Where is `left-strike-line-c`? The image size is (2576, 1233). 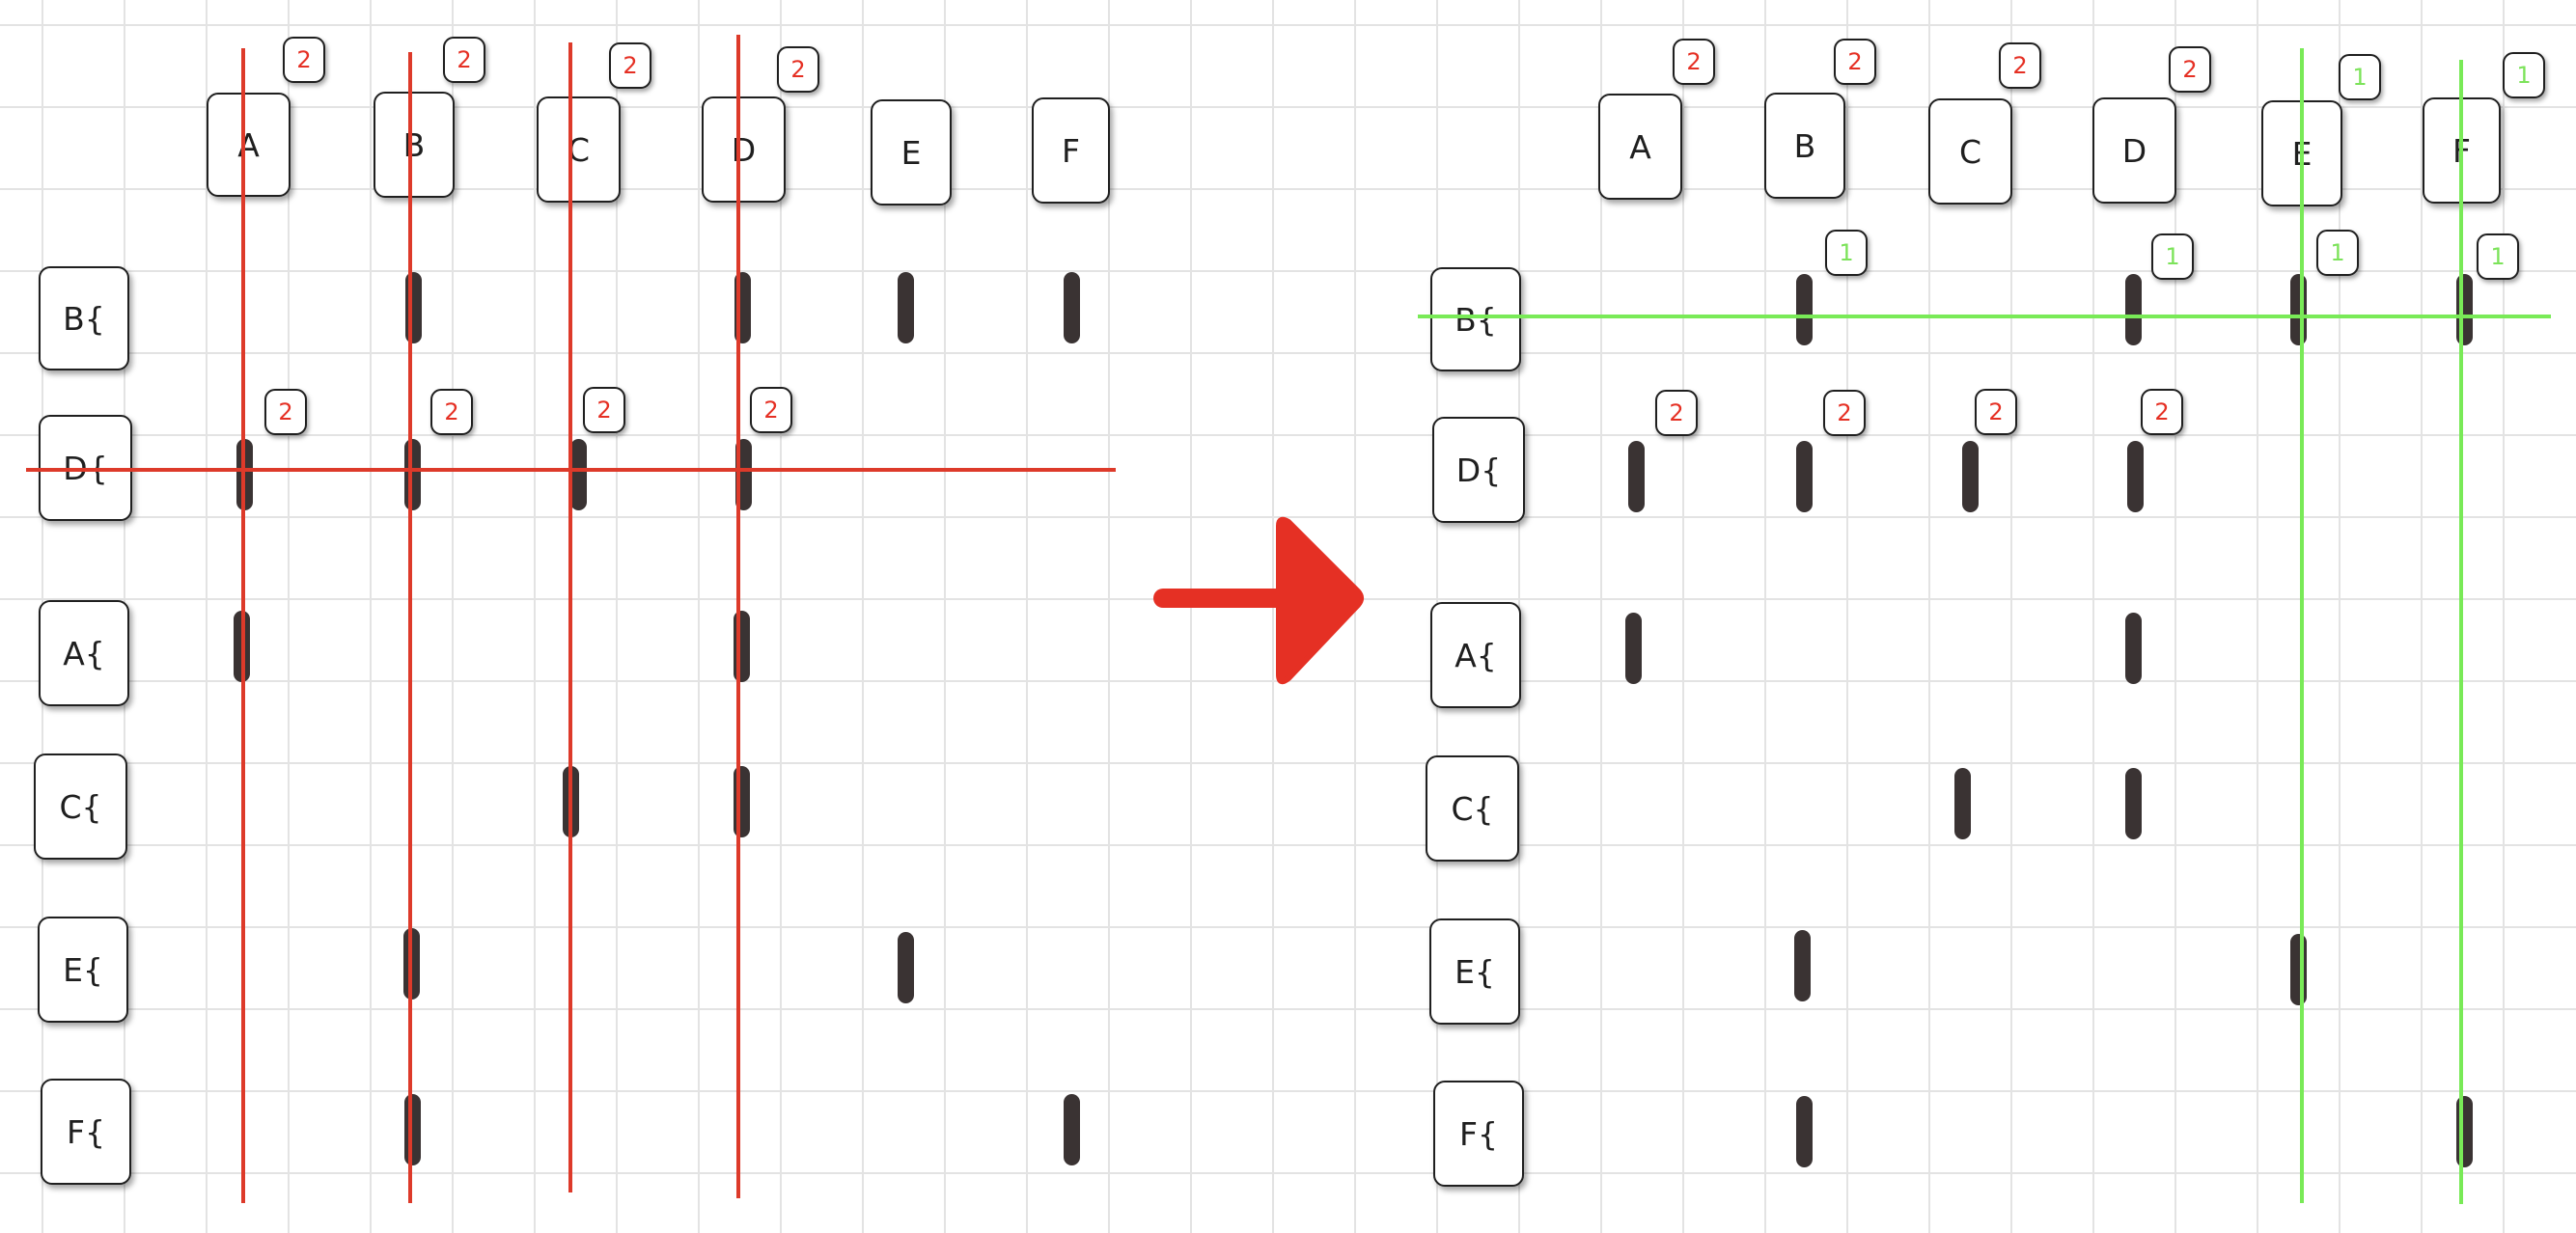 left-strike-line-c is located at coordinates (570, 617).